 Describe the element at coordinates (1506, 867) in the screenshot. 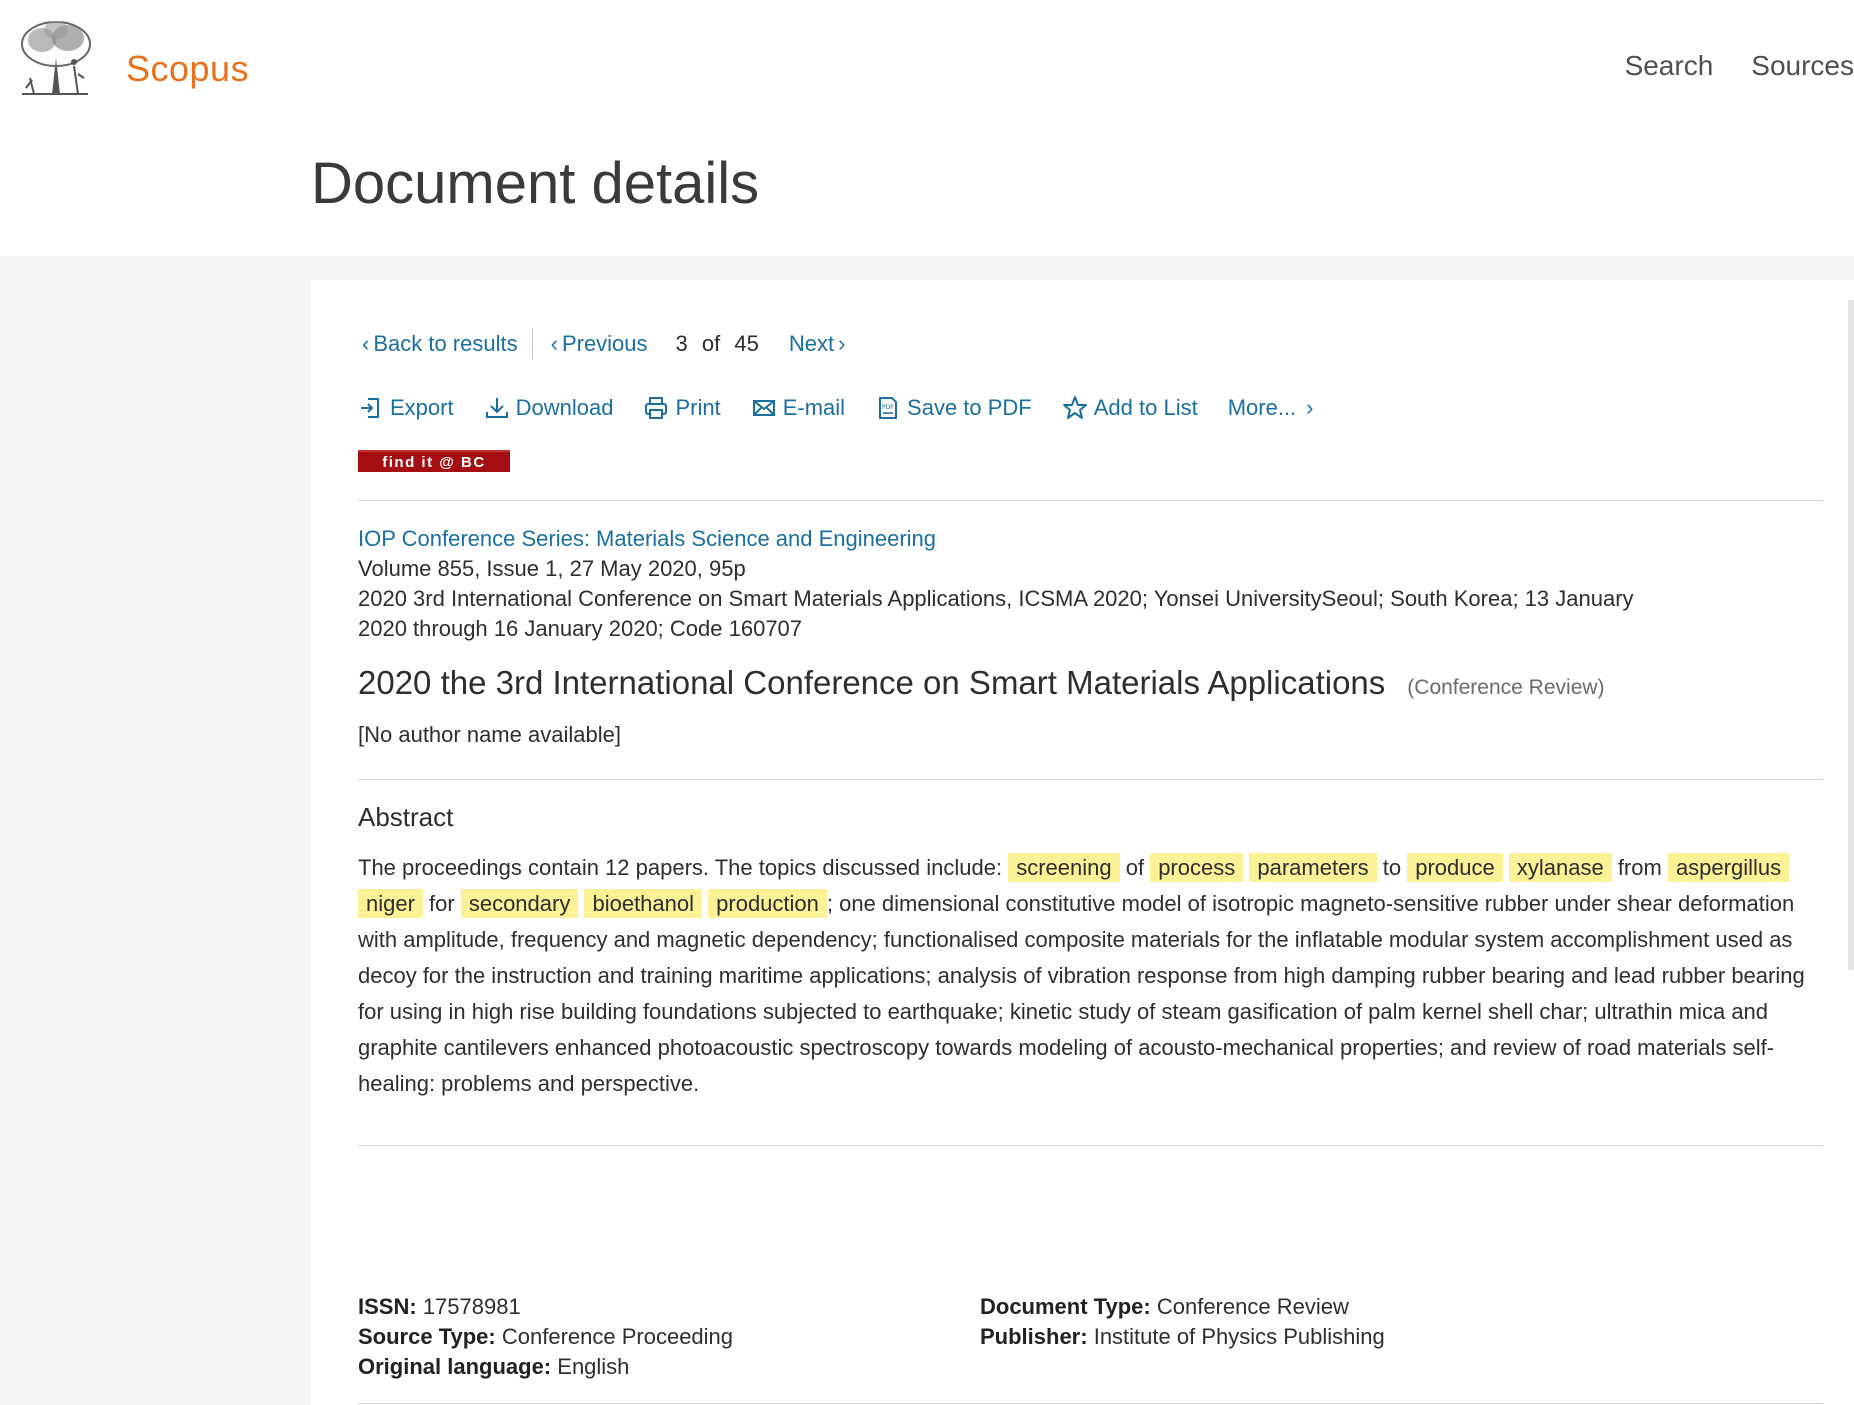

I see `abstract-fragment` at that location.